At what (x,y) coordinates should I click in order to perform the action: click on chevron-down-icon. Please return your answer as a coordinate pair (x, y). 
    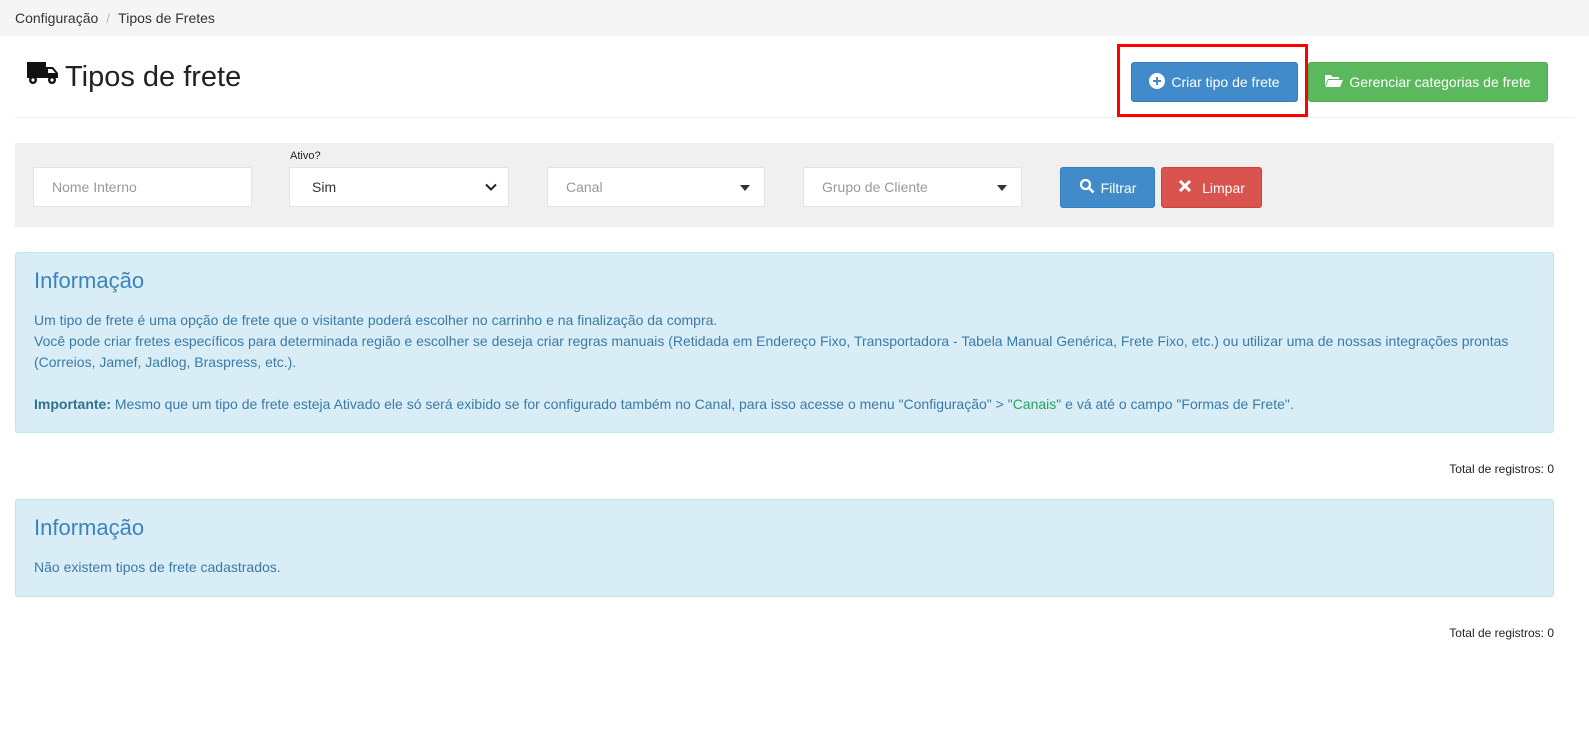
    Looking at the image, I should click on (491, 188).